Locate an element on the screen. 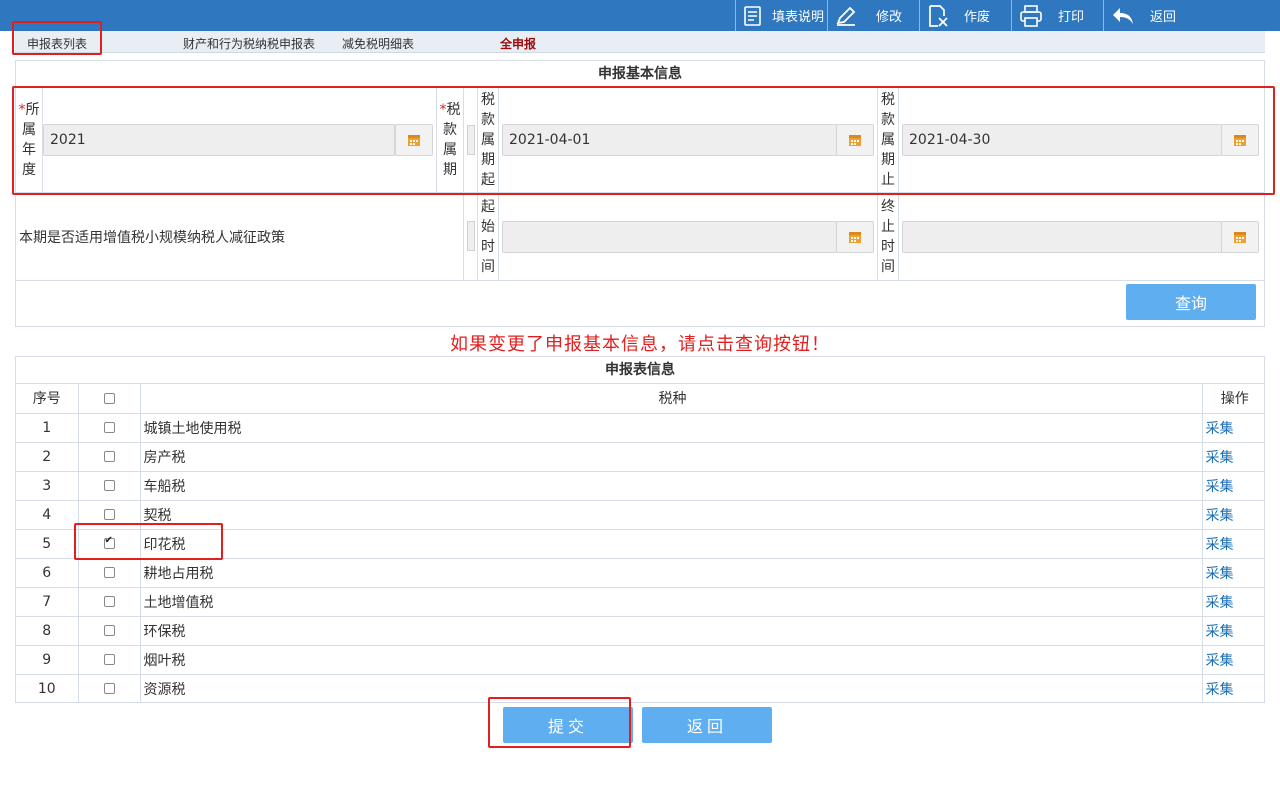  policy-start-cell is located at coordinates (688, 236).